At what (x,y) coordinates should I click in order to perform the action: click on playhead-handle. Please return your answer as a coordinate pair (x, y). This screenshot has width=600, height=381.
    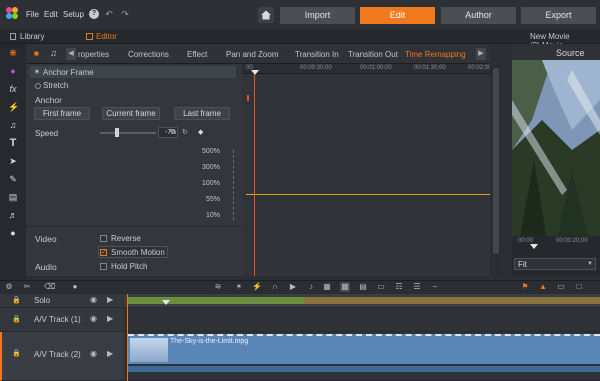
    Looking at the image, I should click on (255, 72).